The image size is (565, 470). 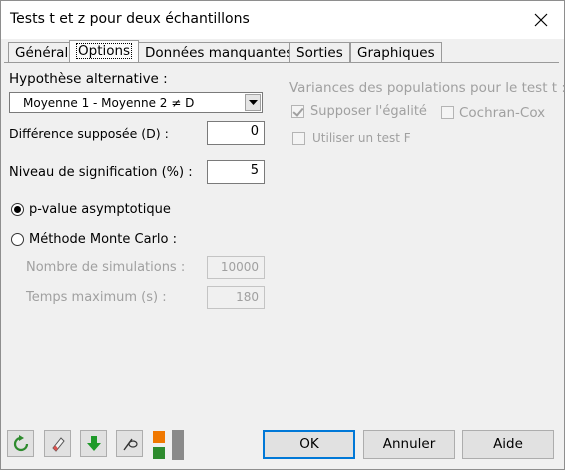 What do you see at coordinates (101, 172) in the screenshot?
I see `significance-label: Niveau de signification (%) :` at bounding box center [101, 172].